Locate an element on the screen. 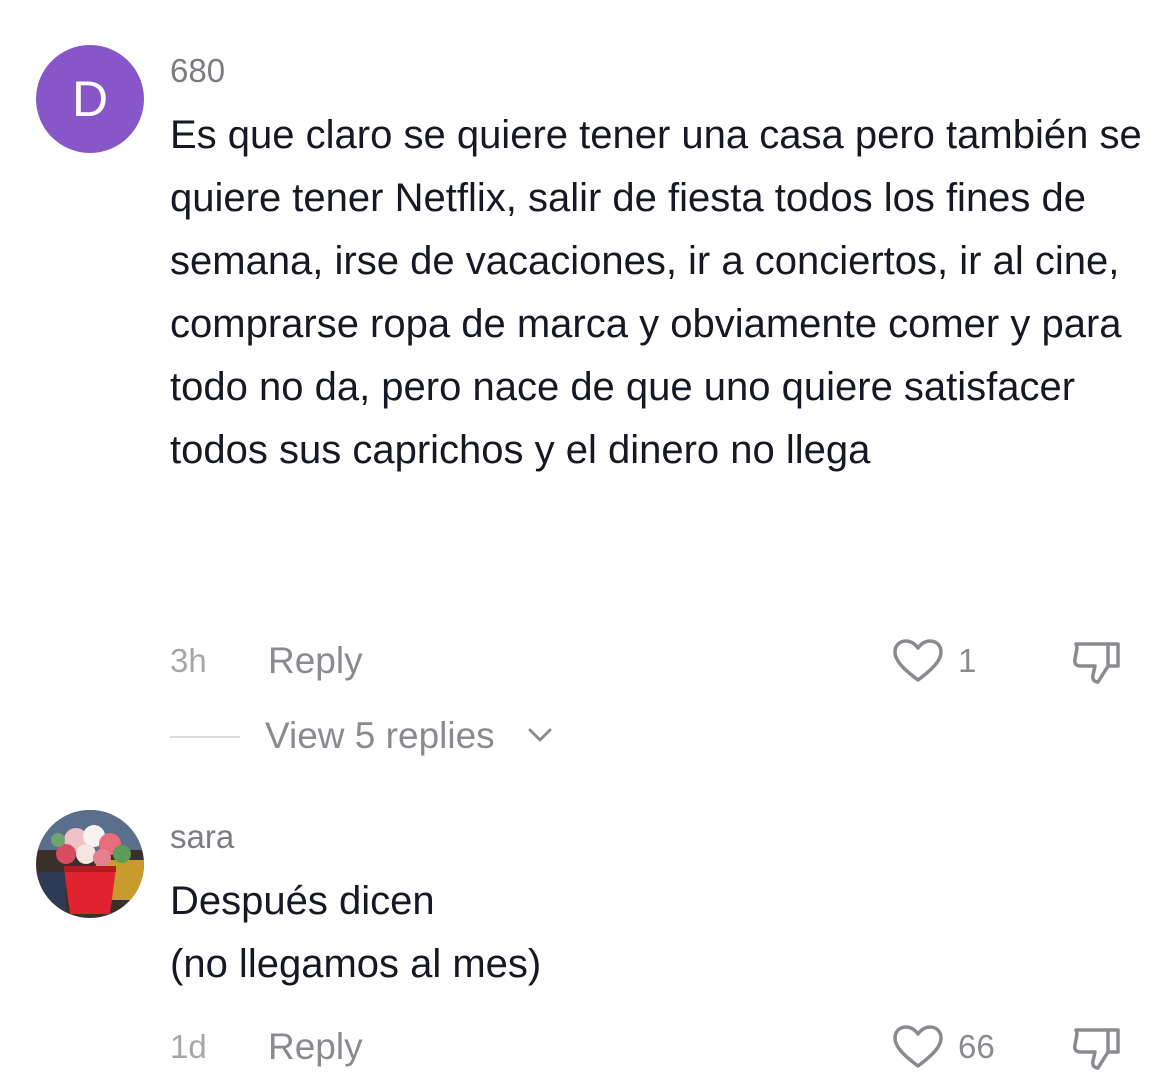  comment-text: Después dicen (no llegamos al mes) is located at coordinates (660, 933).